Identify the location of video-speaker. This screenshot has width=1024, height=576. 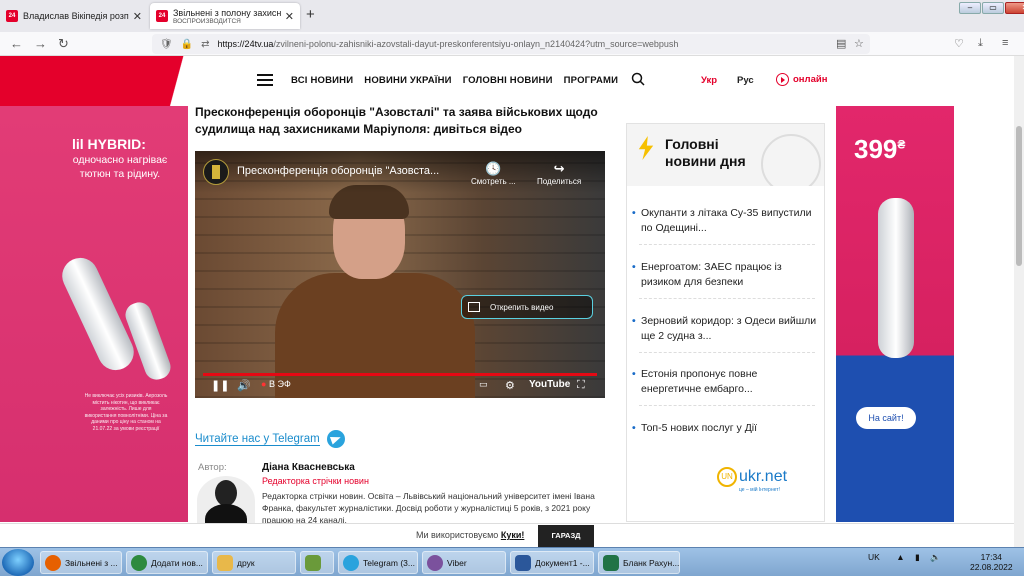
(380, 291).